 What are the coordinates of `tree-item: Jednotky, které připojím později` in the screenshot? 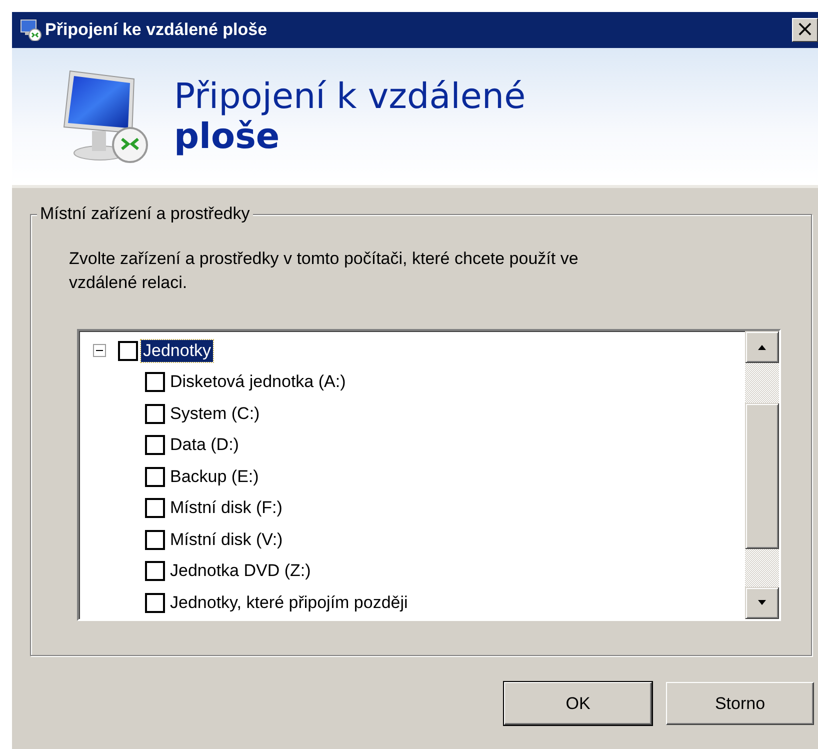 It's located at (289, 603).